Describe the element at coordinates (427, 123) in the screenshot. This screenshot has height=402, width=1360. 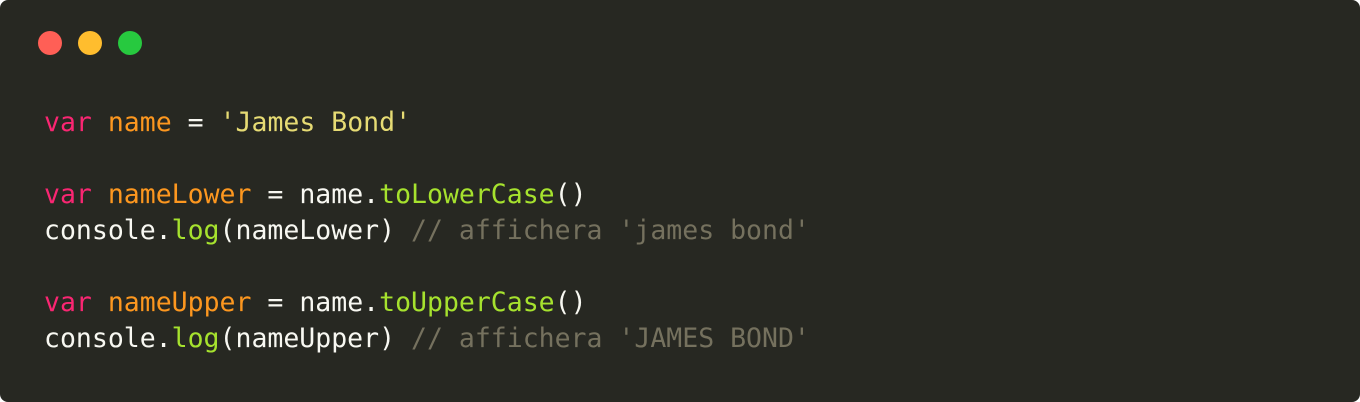
I see `code-line: var name = 'James Bond'` at that location.